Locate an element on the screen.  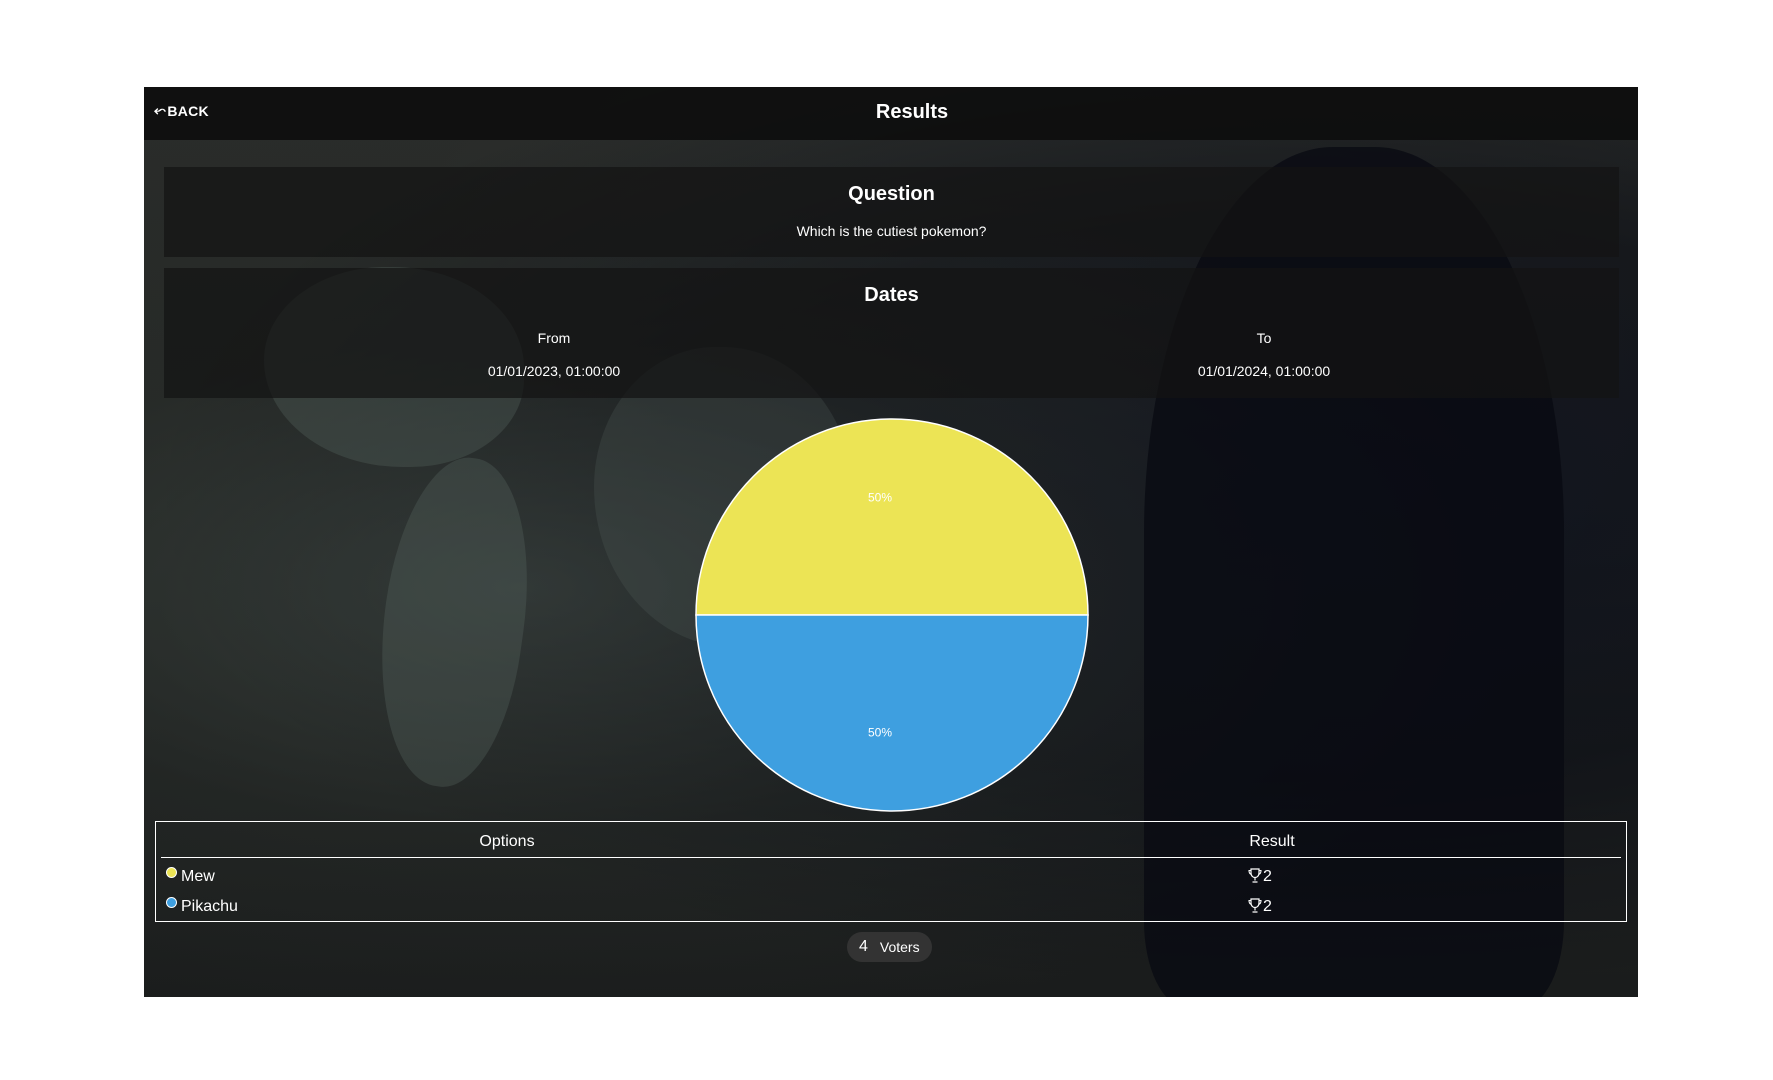
to-label: To is located at coordinates (1264, 338).